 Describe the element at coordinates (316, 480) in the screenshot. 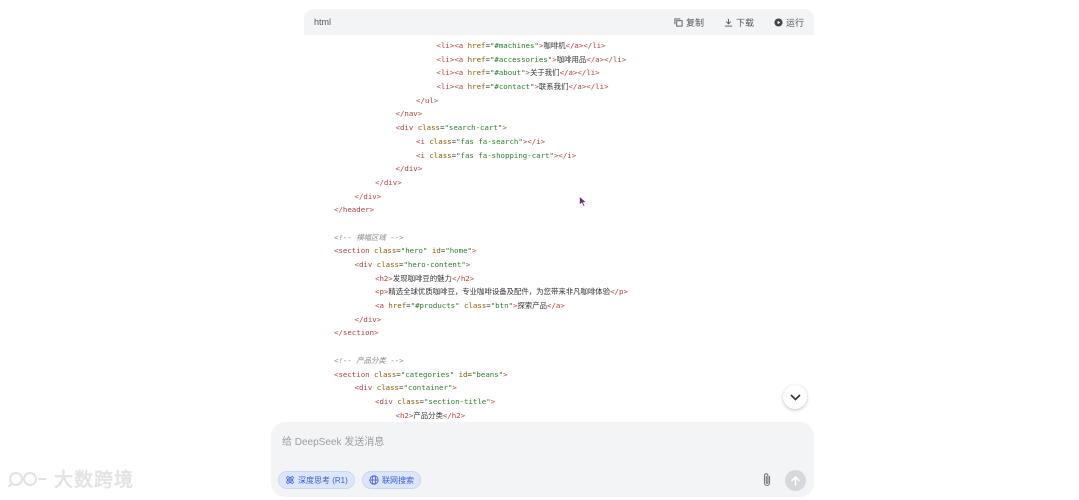

I see `deep-think-button: 深度思考 (R1)` at that location.